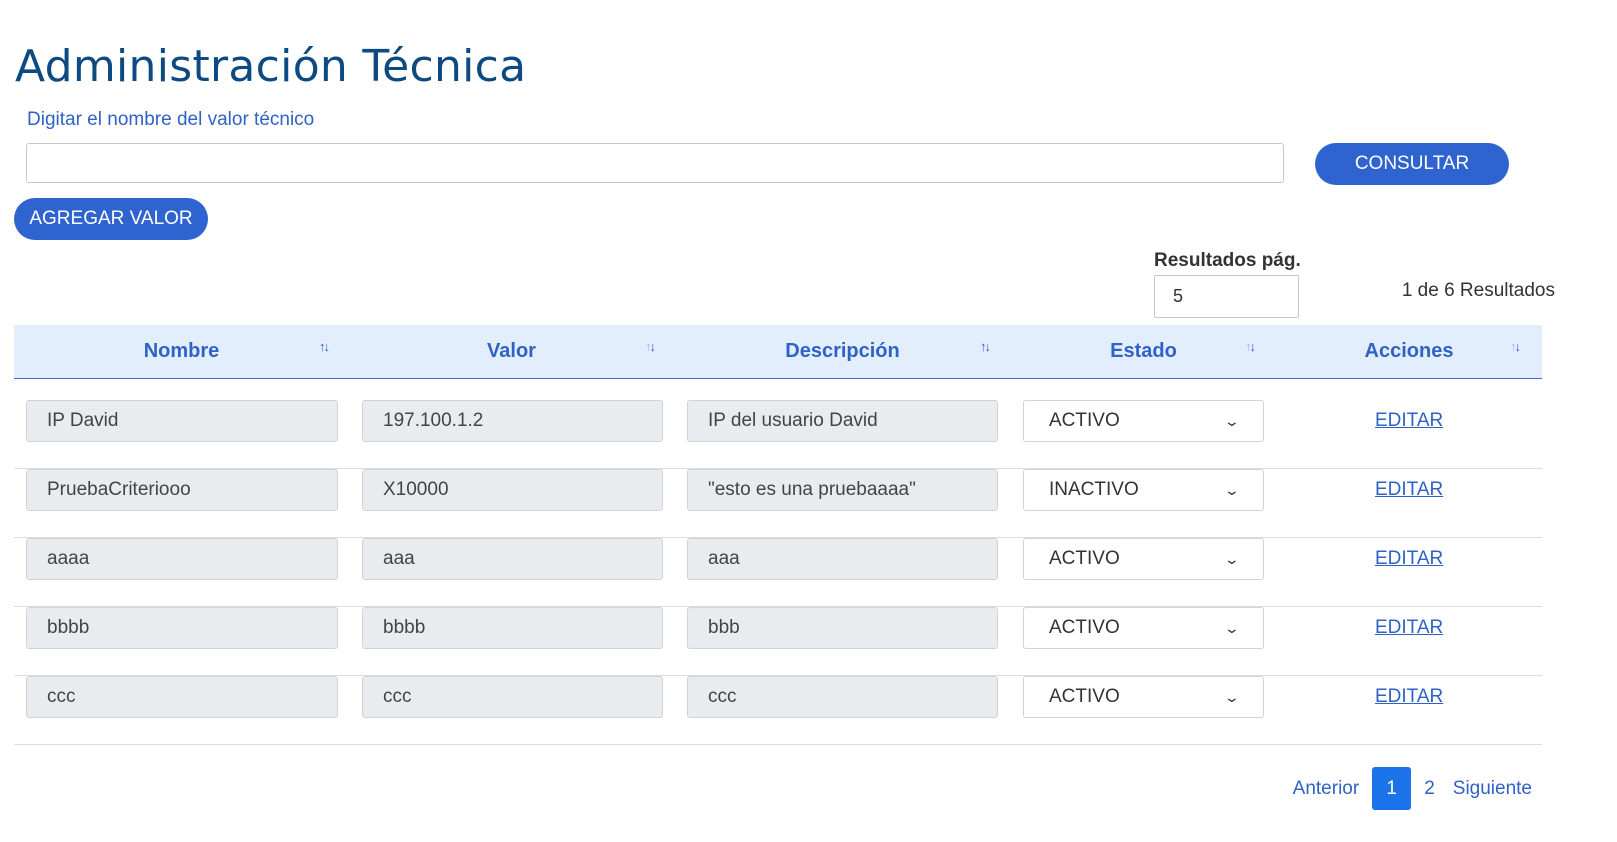 Image resolution: width=1617 pixels, height=842 pixels. Describe the element at coordinates (1478, 290) in the screenshot. I see `results-count: 1 de 6 Resultados` at that location.